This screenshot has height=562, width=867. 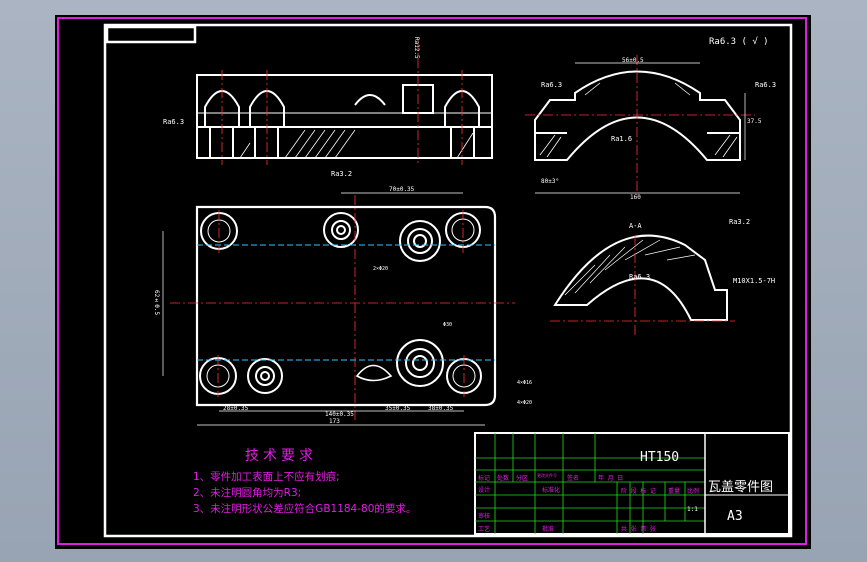 What do you see at coordinates (402, 189) in the screenshot?
I see `dim-label: 70±0.35` at bounding box center [402, 189].